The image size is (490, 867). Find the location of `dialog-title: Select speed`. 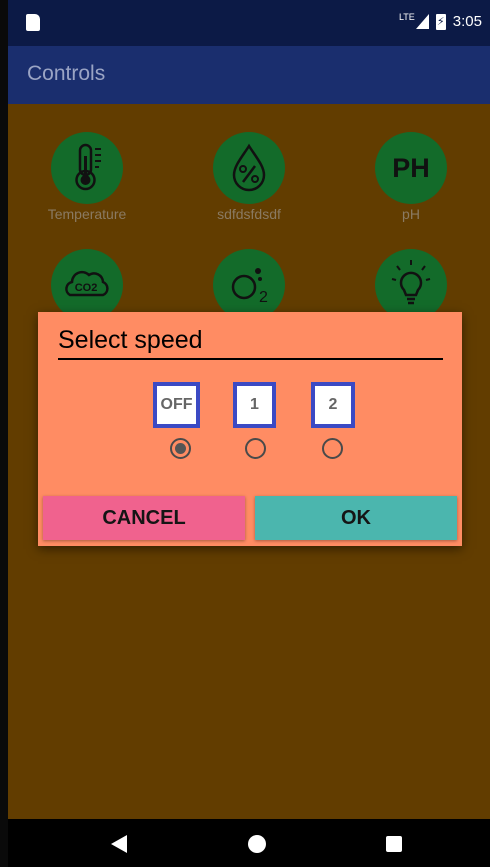

dialog-title: Select speed is located at coordinates (130, 340).